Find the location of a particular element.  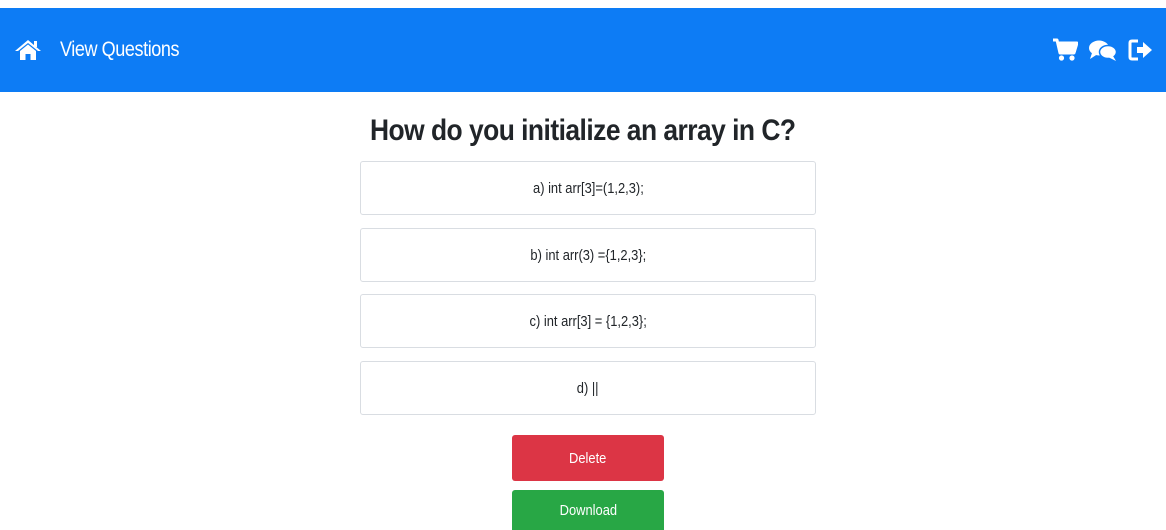

option-a: a) int arr[3]=(1,2,3); is located at coordinates (588, 188).